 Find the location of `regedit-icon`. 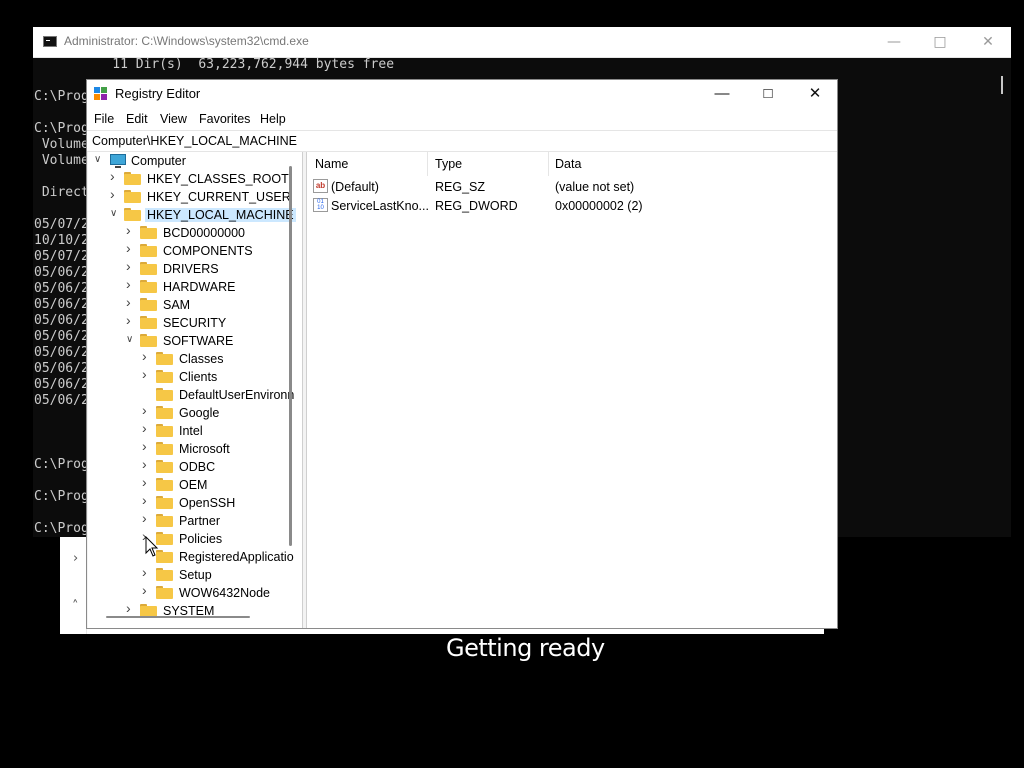

regedit-icon is located at coordinates (101, 94).